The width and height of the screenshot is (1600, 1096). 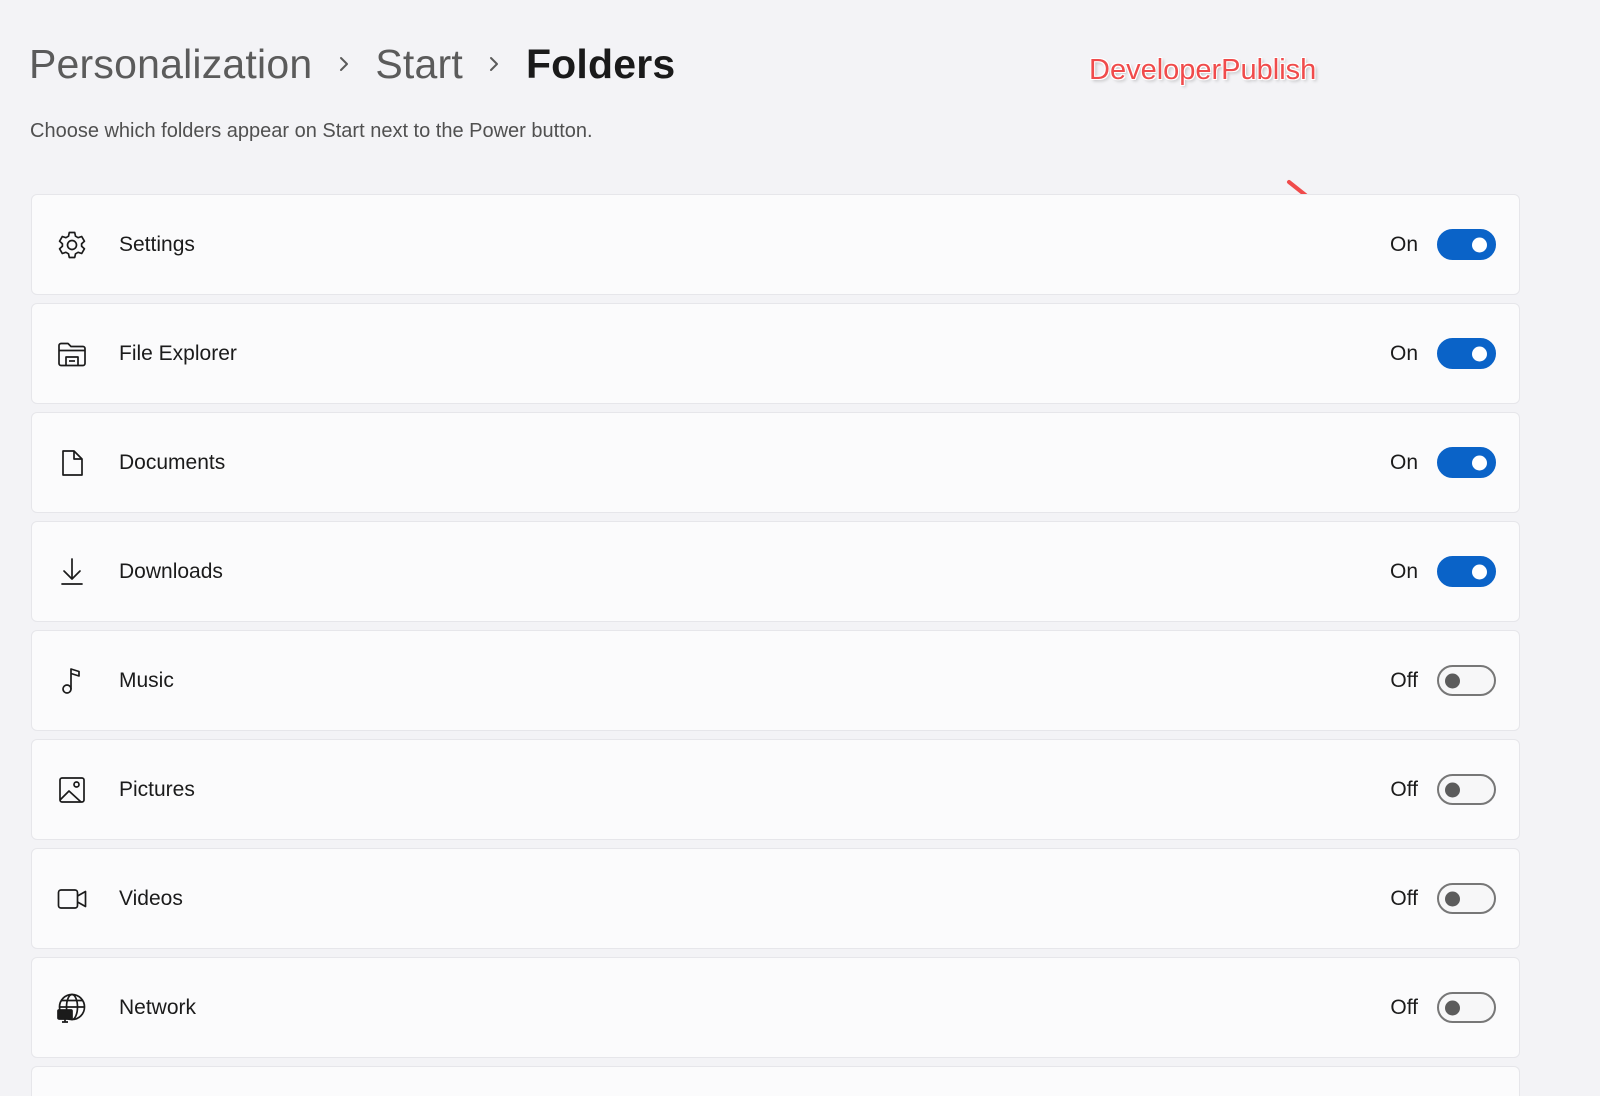 I want to click on watermark-text: DeveloperPublish, so click(x=1203, y=70).